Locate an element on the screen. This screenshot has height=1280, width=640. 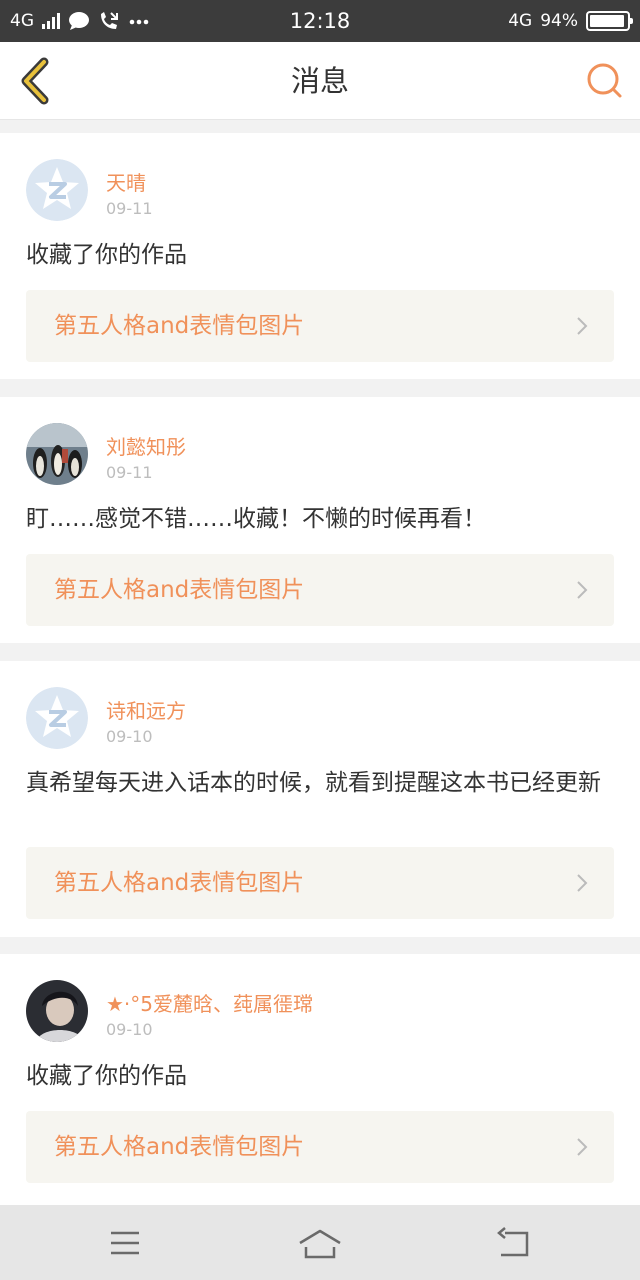
system-nav-bar is located at coordinates (320, 1242).